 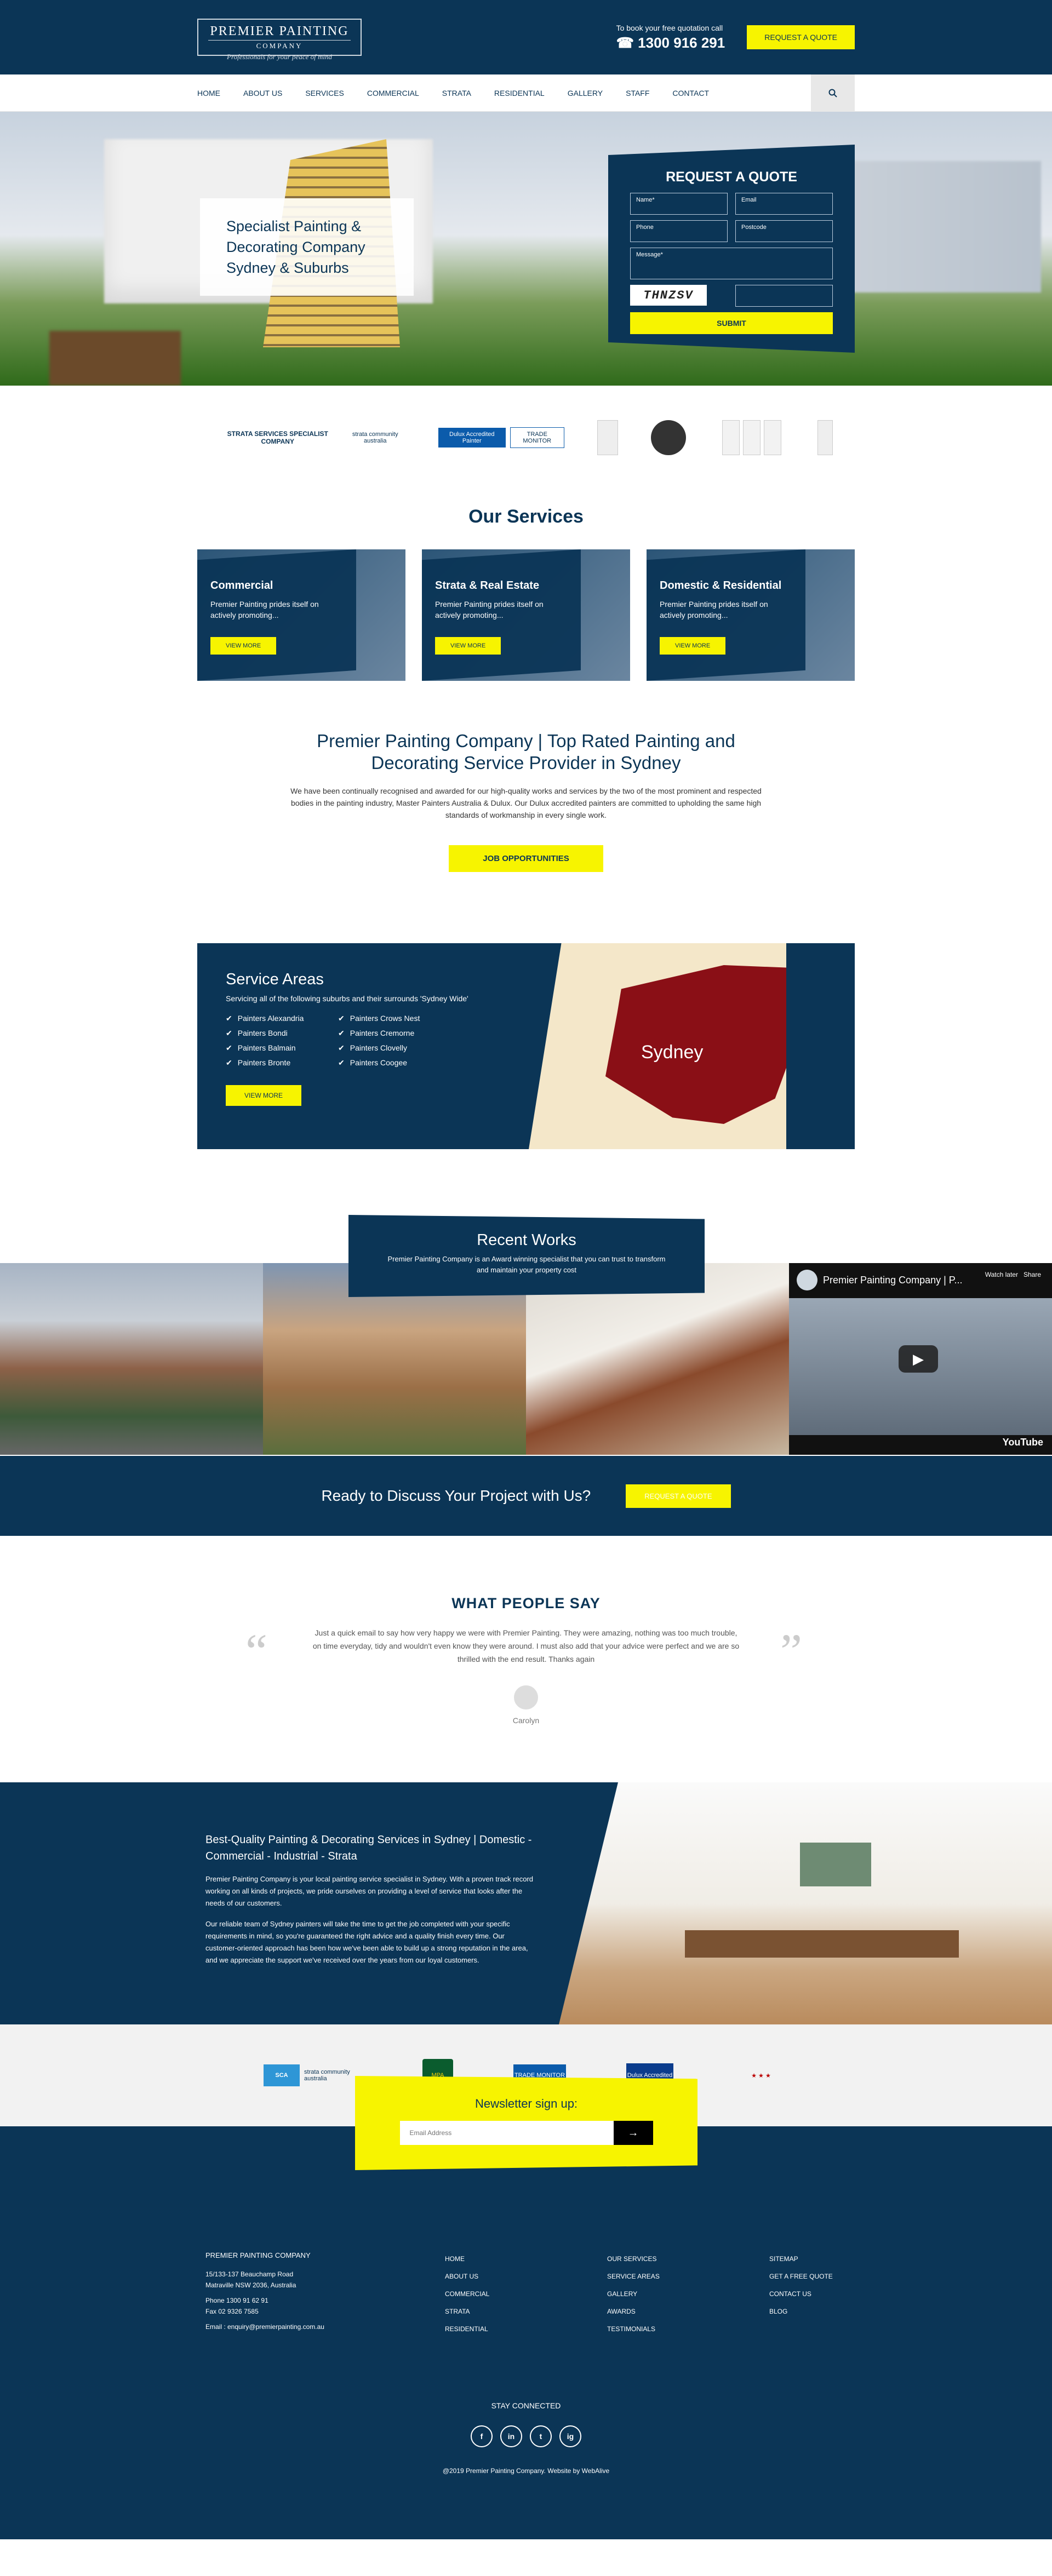 I want to click on search-icon, so click(x=833, y=93).